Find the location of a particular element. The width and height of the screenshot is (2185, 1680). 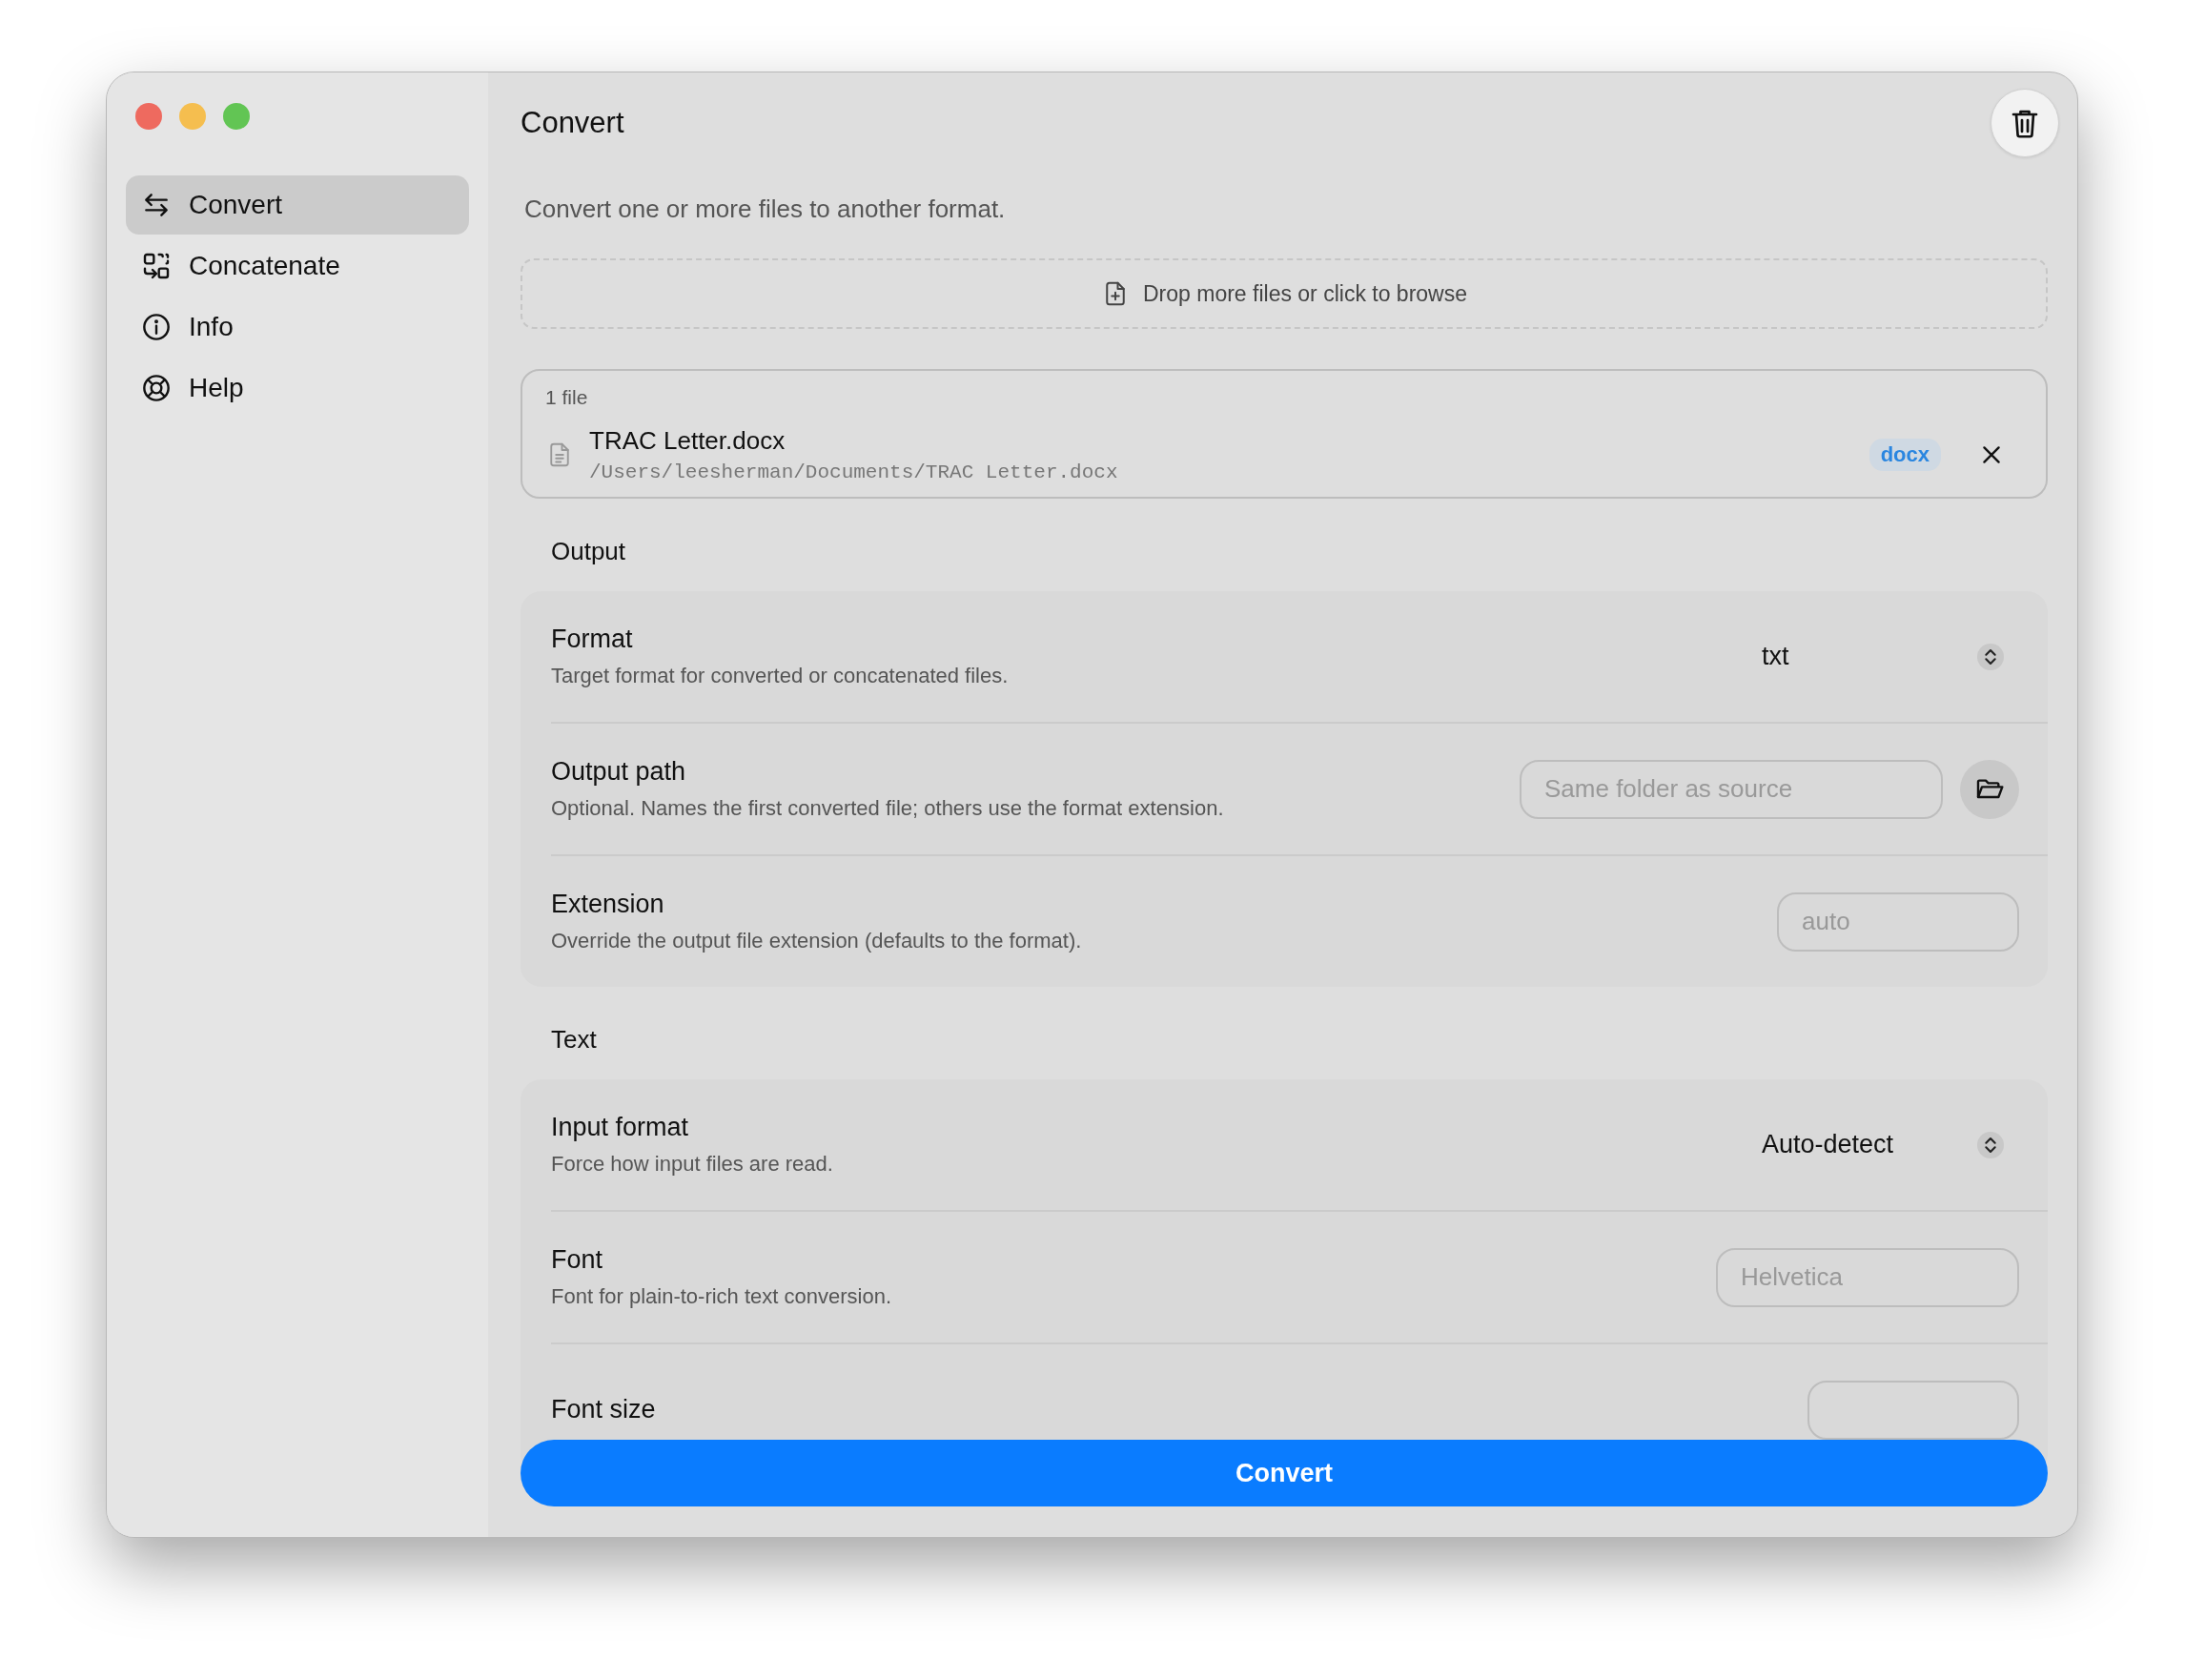

sidebar-item: Concatenate is located at coordinates (297, 266).